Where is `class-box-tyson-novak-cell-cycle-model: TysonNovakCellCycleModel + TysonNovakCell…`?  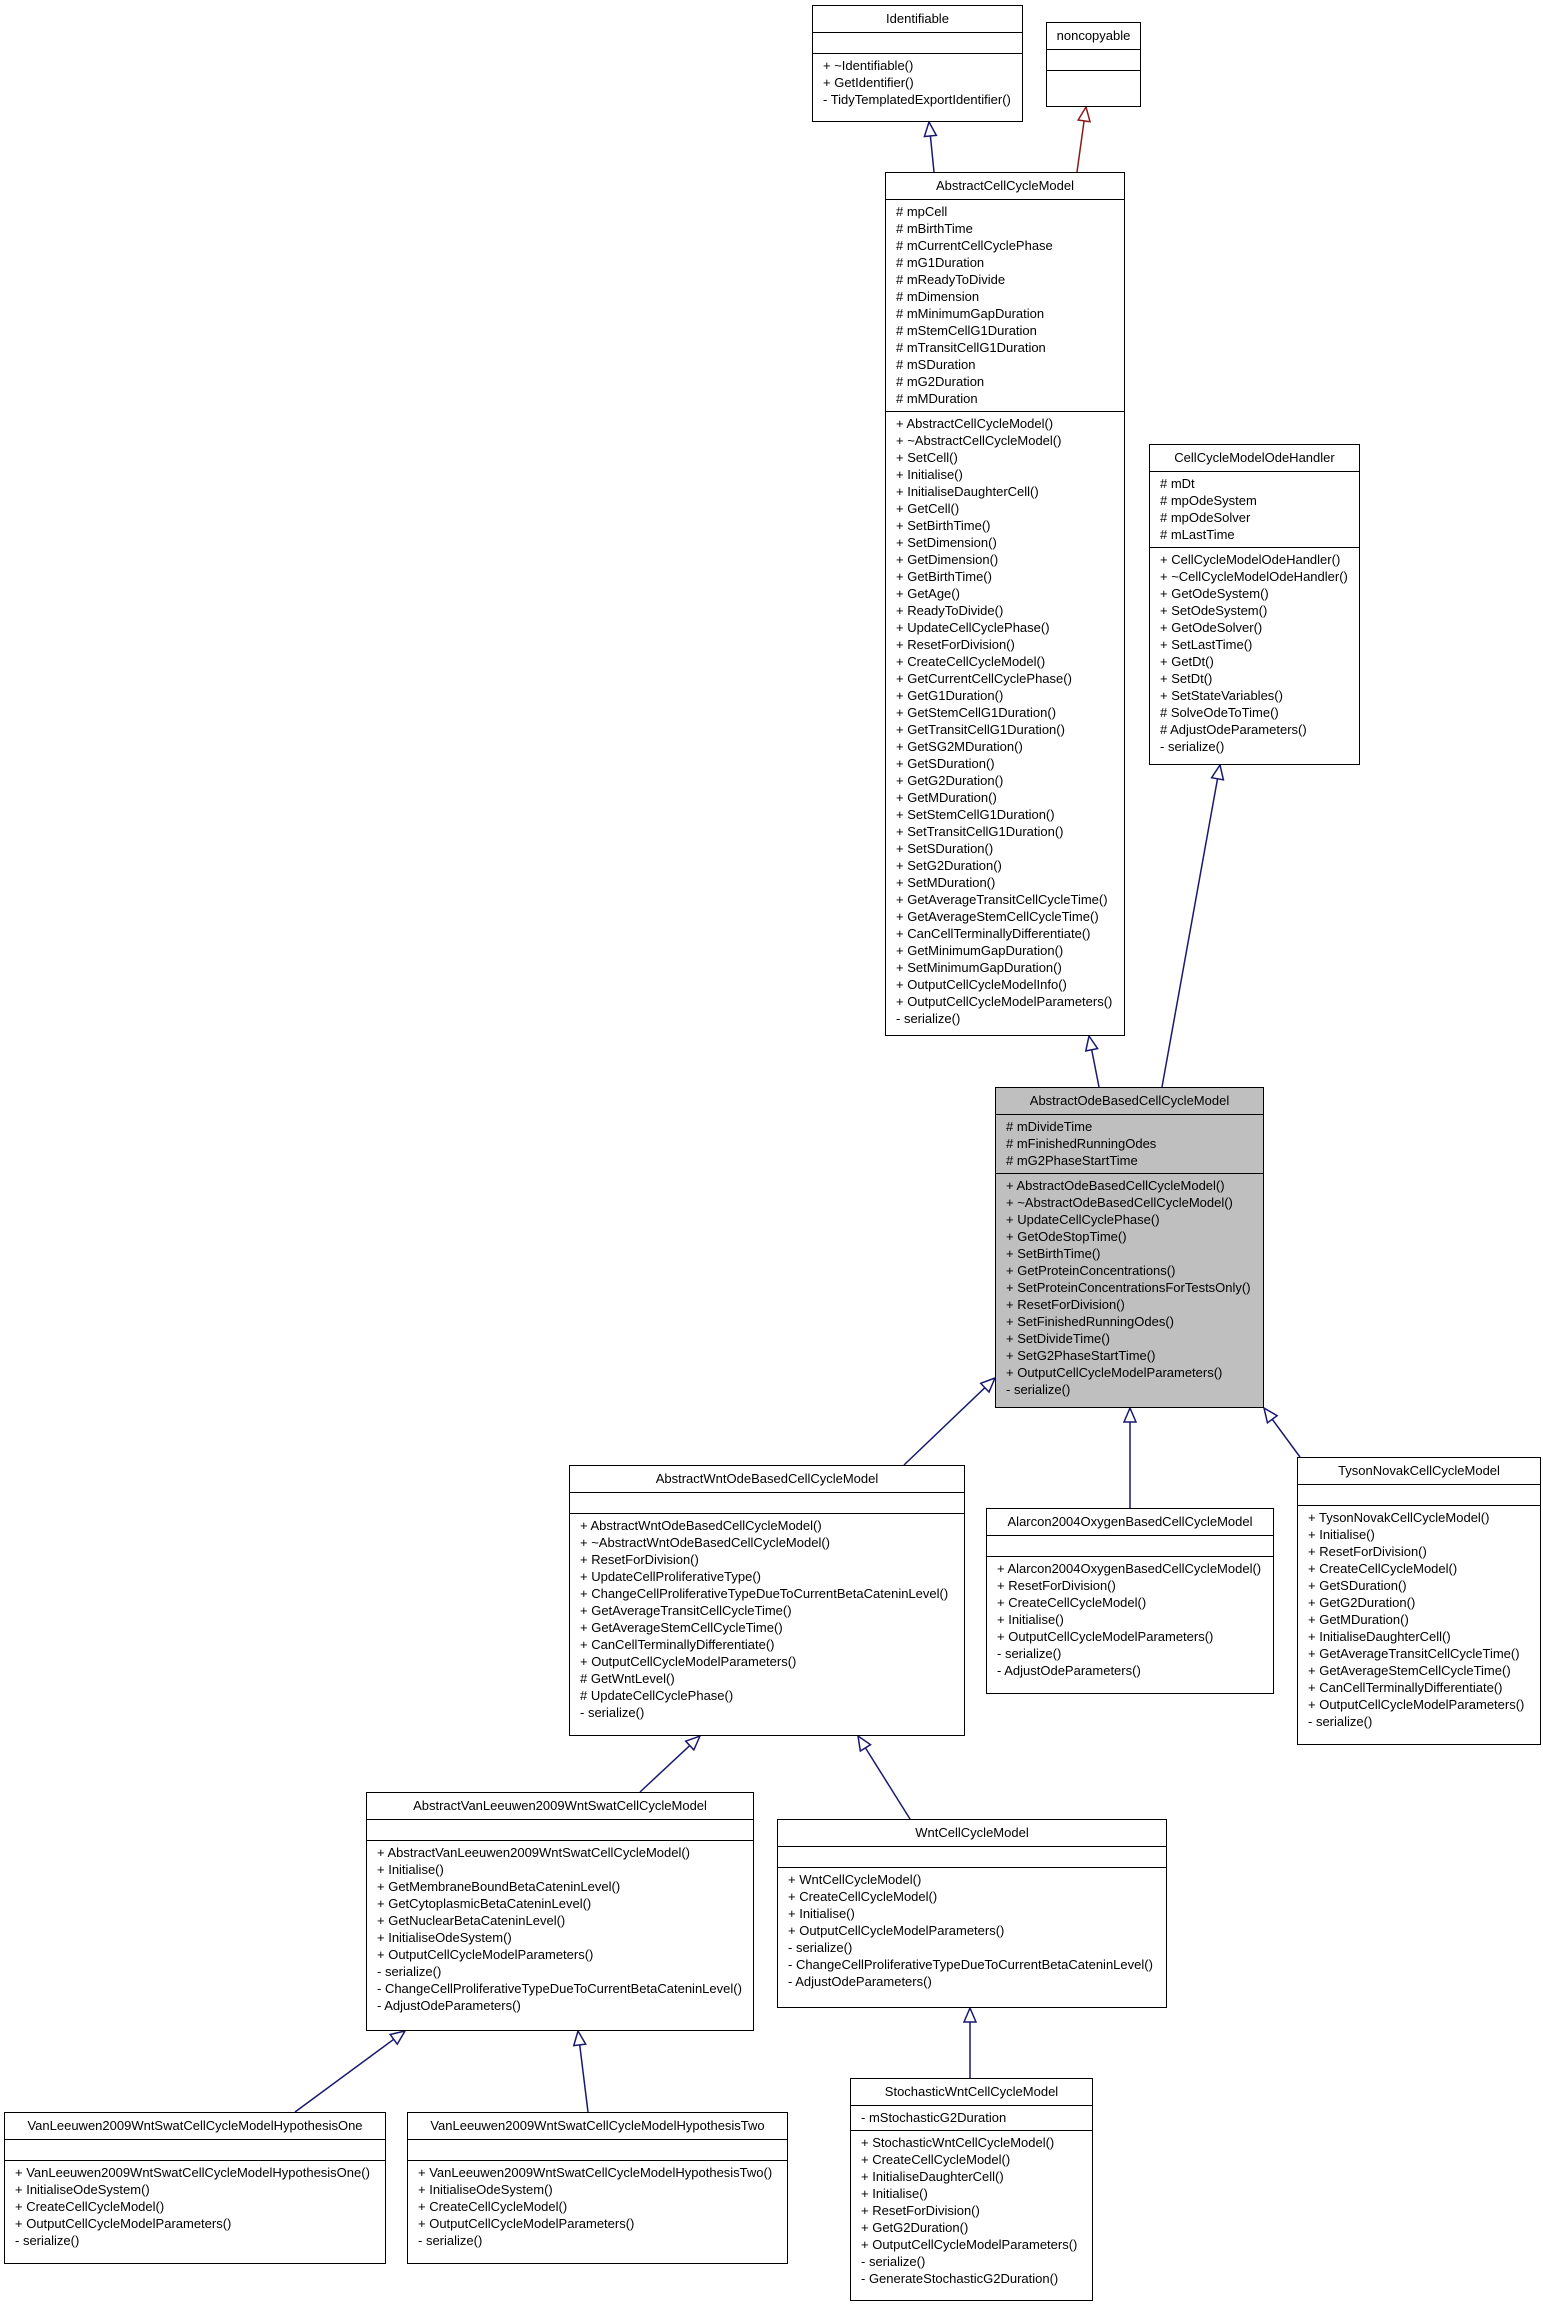
class-box-tyson-novak-cell-cycle-model: TysonNovakCellCycleModel + TysonNovakCell… is located at coordinates (1419, 1601).